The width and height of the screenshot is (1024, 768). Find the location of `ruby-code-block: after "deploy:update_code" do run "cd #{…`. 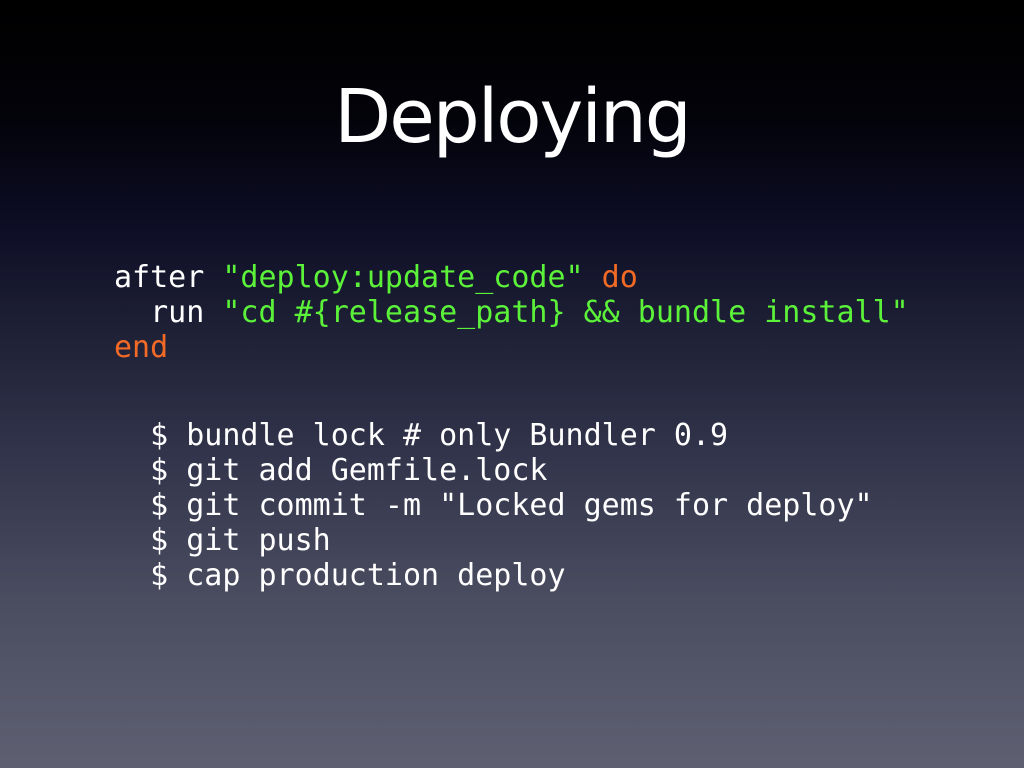

ruby-code-block: after "deploy:update_code" do run "cd #{… is located at coordinates (511, 312).